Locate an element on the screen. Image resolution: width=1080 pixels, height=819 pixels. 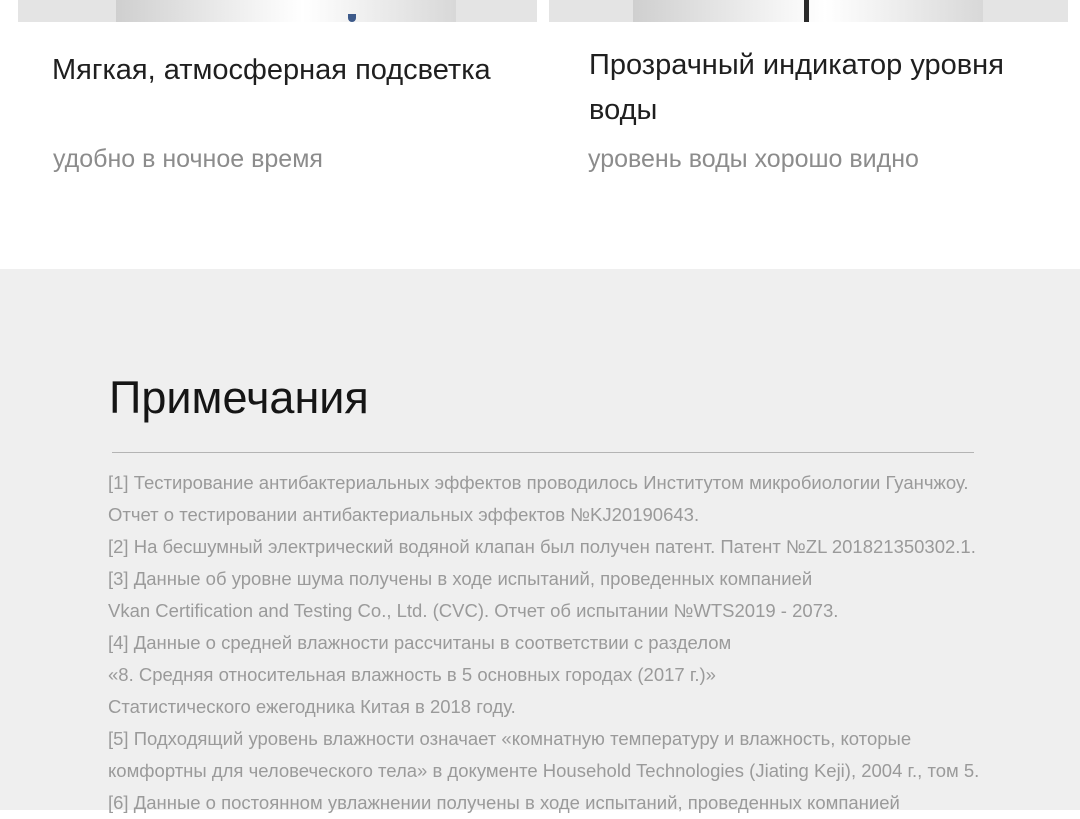
water-level-product-image is located at coordinates (808, 11).